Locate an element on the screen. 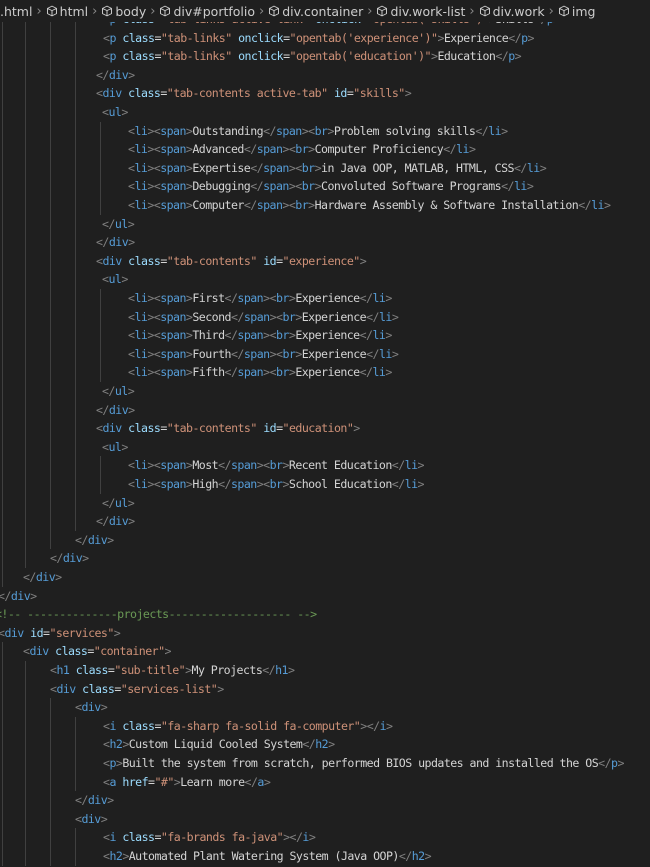  breadcrumb-item: img is located at coordinates (577, 11).